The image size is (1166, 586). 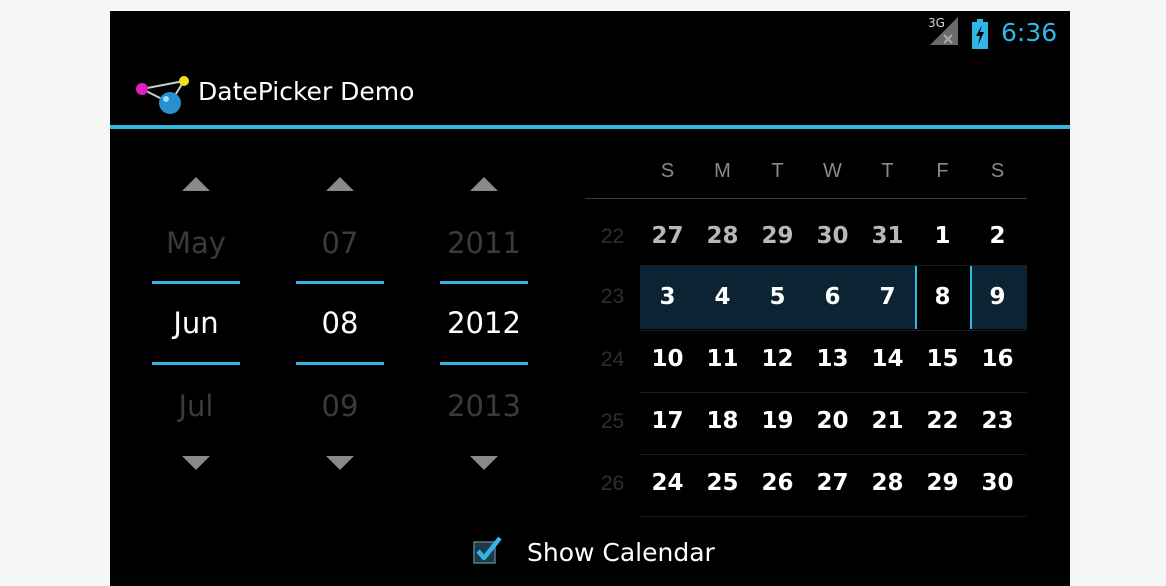 I want to click on day-cell: 5, so click(x=777, y=297).